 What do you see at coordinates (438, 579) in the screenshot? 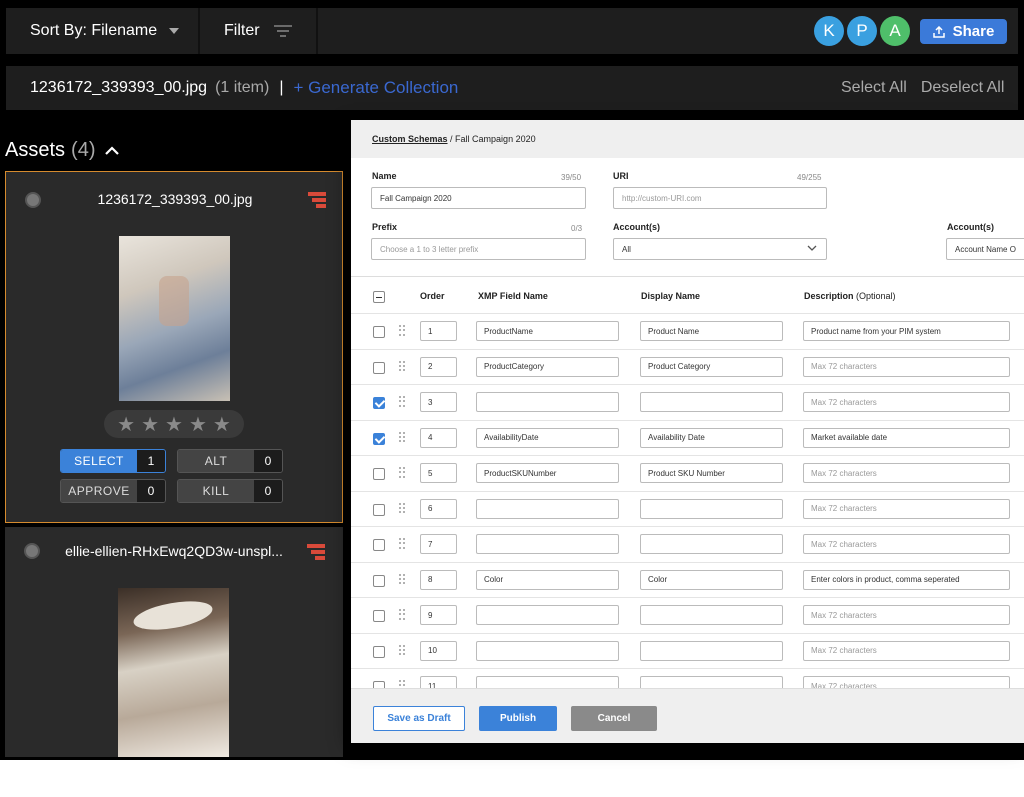
I see `order-field: 8` at bounding box center [438, 579].